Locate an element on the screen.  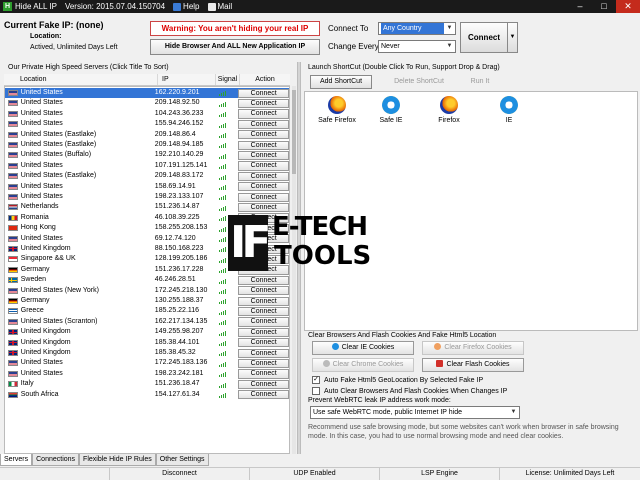
tab-other-settings: Other Settings is located at coordinates (182, 460).